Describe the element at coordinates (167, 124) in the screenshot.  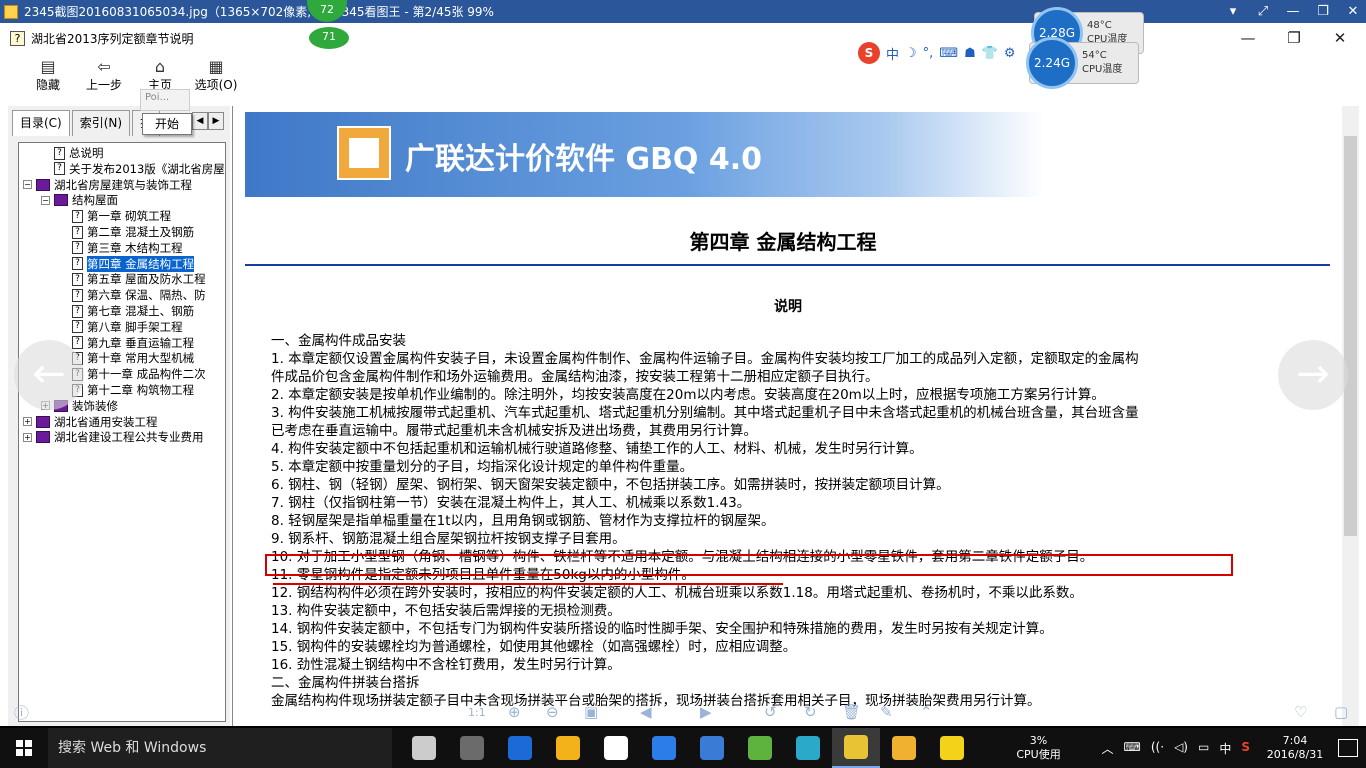
I see `start-popup-item: 开始` at that location.